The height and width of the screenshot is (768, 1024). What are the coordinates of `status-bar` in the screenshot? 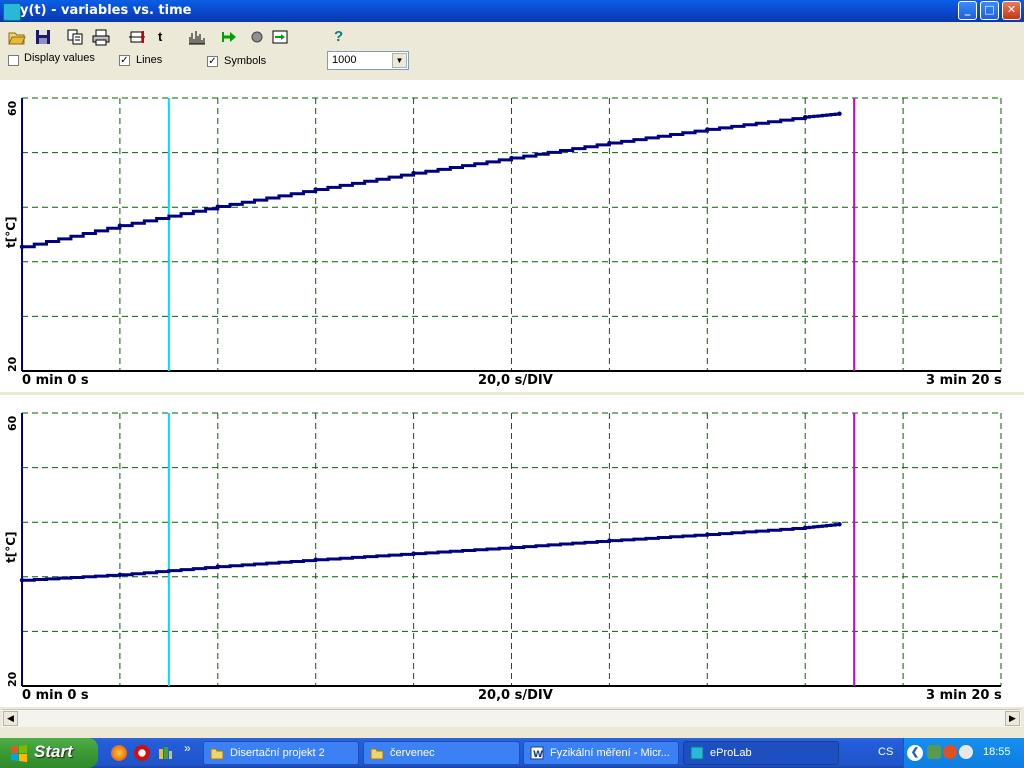 It's located at (512, 732).